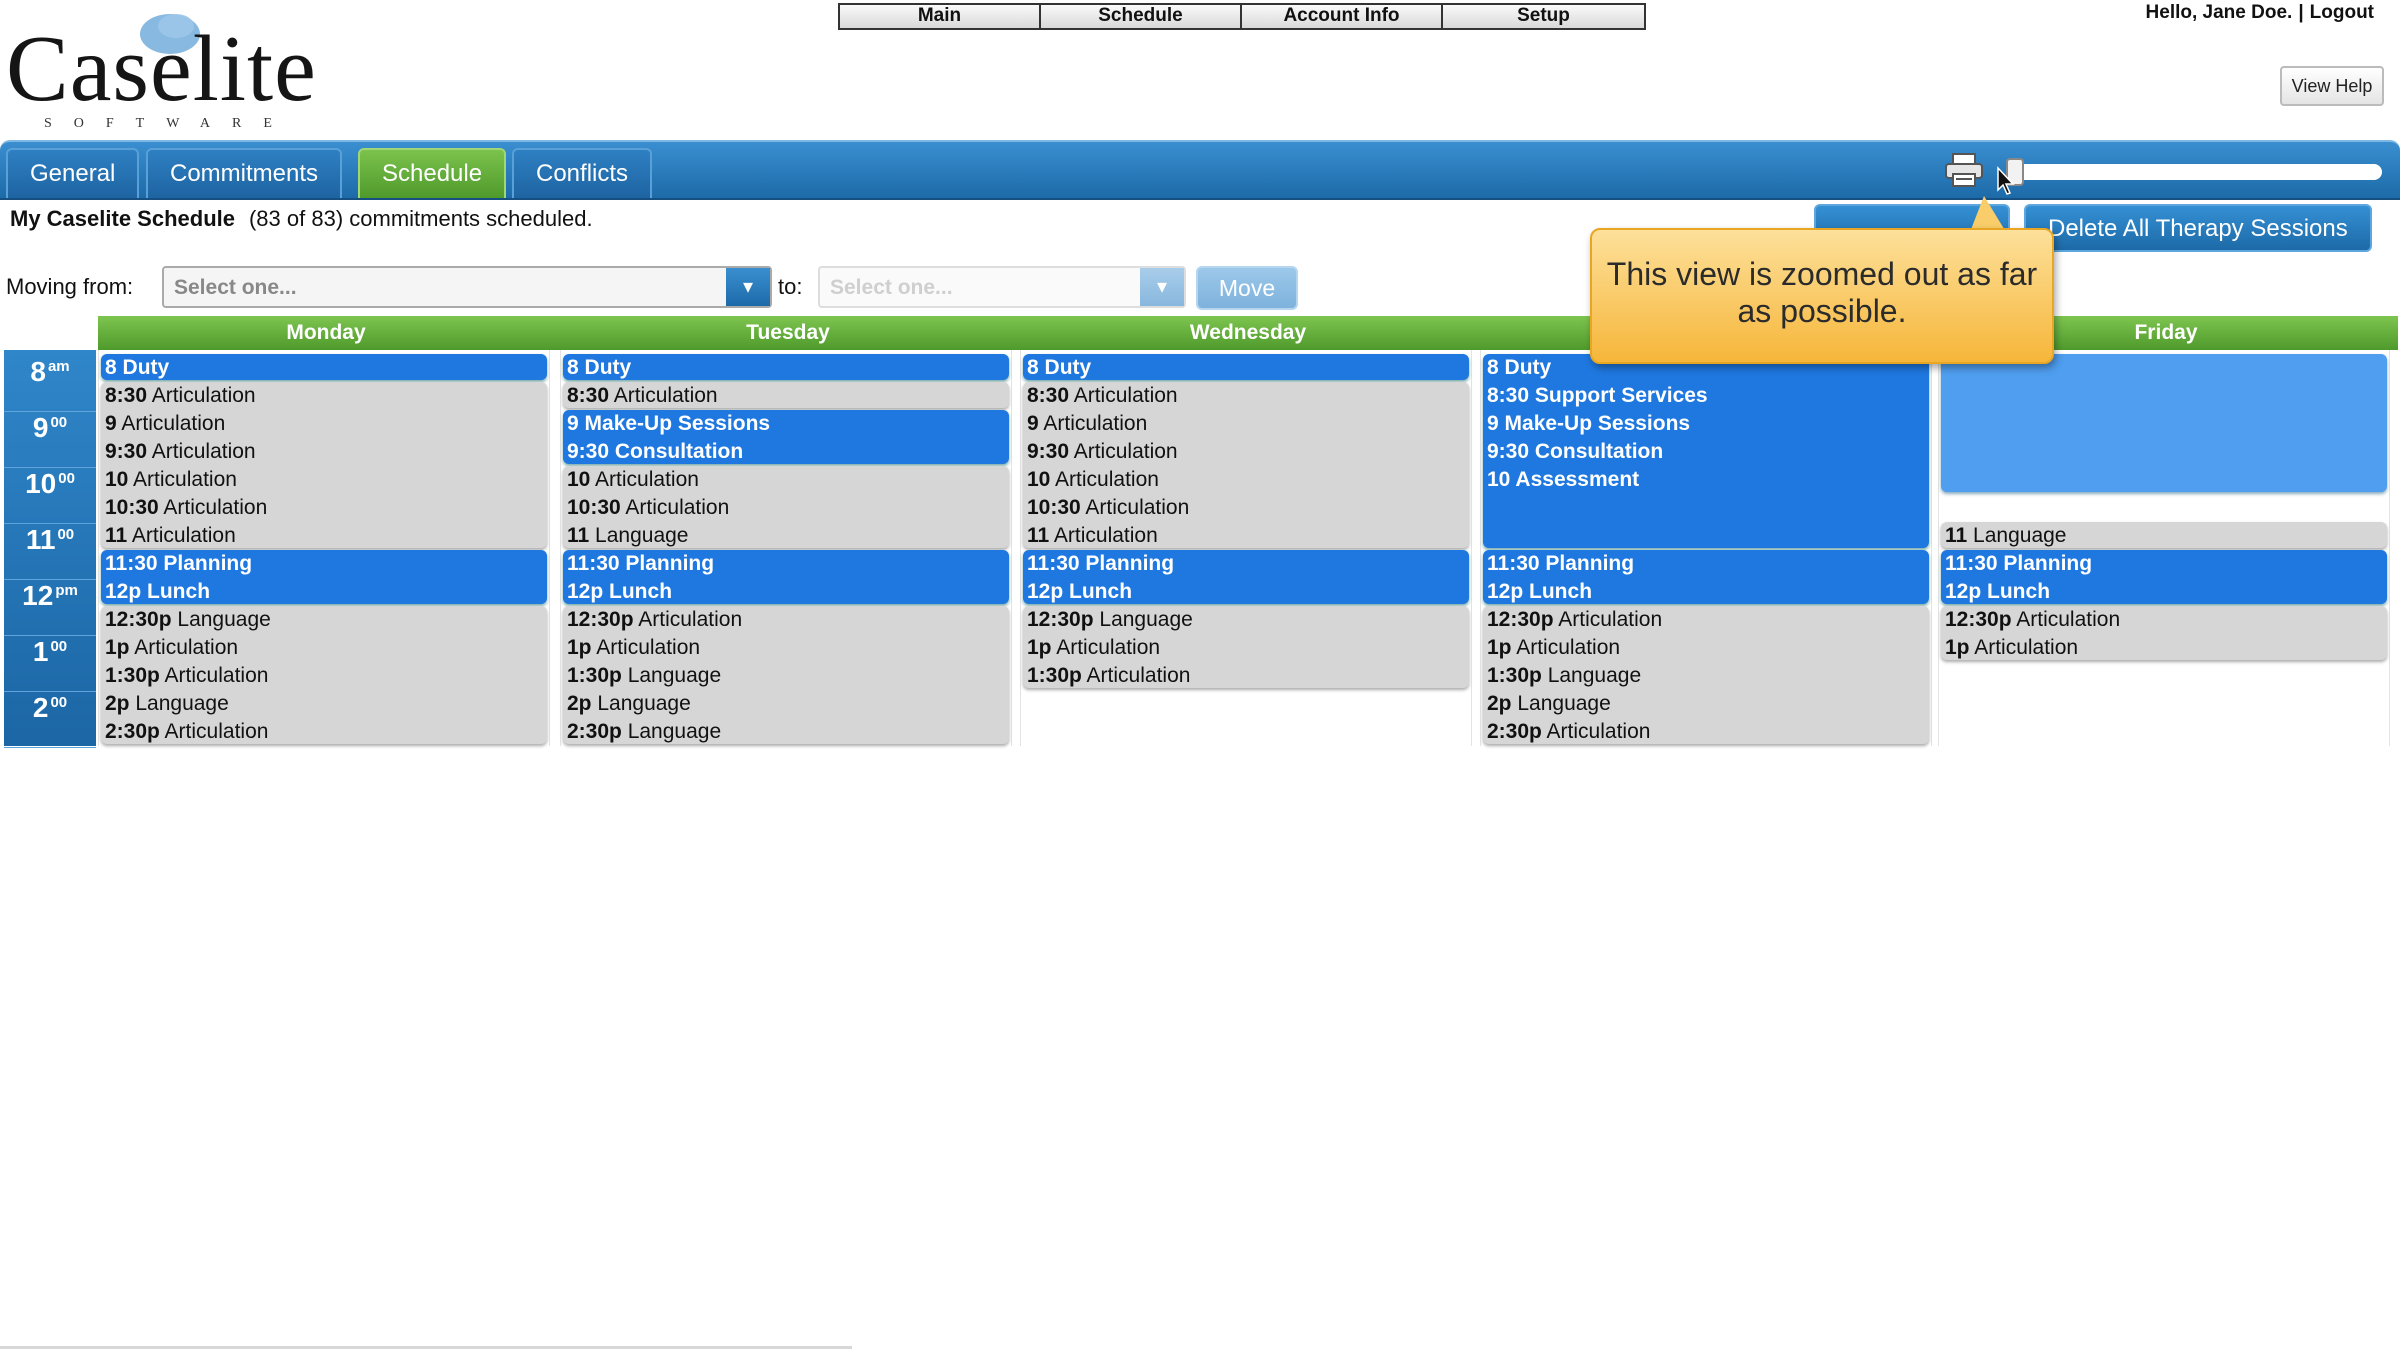 This screenshot has width=2400, height=1350. Describe the element at coordinates (582, 173) in the screenshot. I see `tab-conflicts: Conflicts` at that location.